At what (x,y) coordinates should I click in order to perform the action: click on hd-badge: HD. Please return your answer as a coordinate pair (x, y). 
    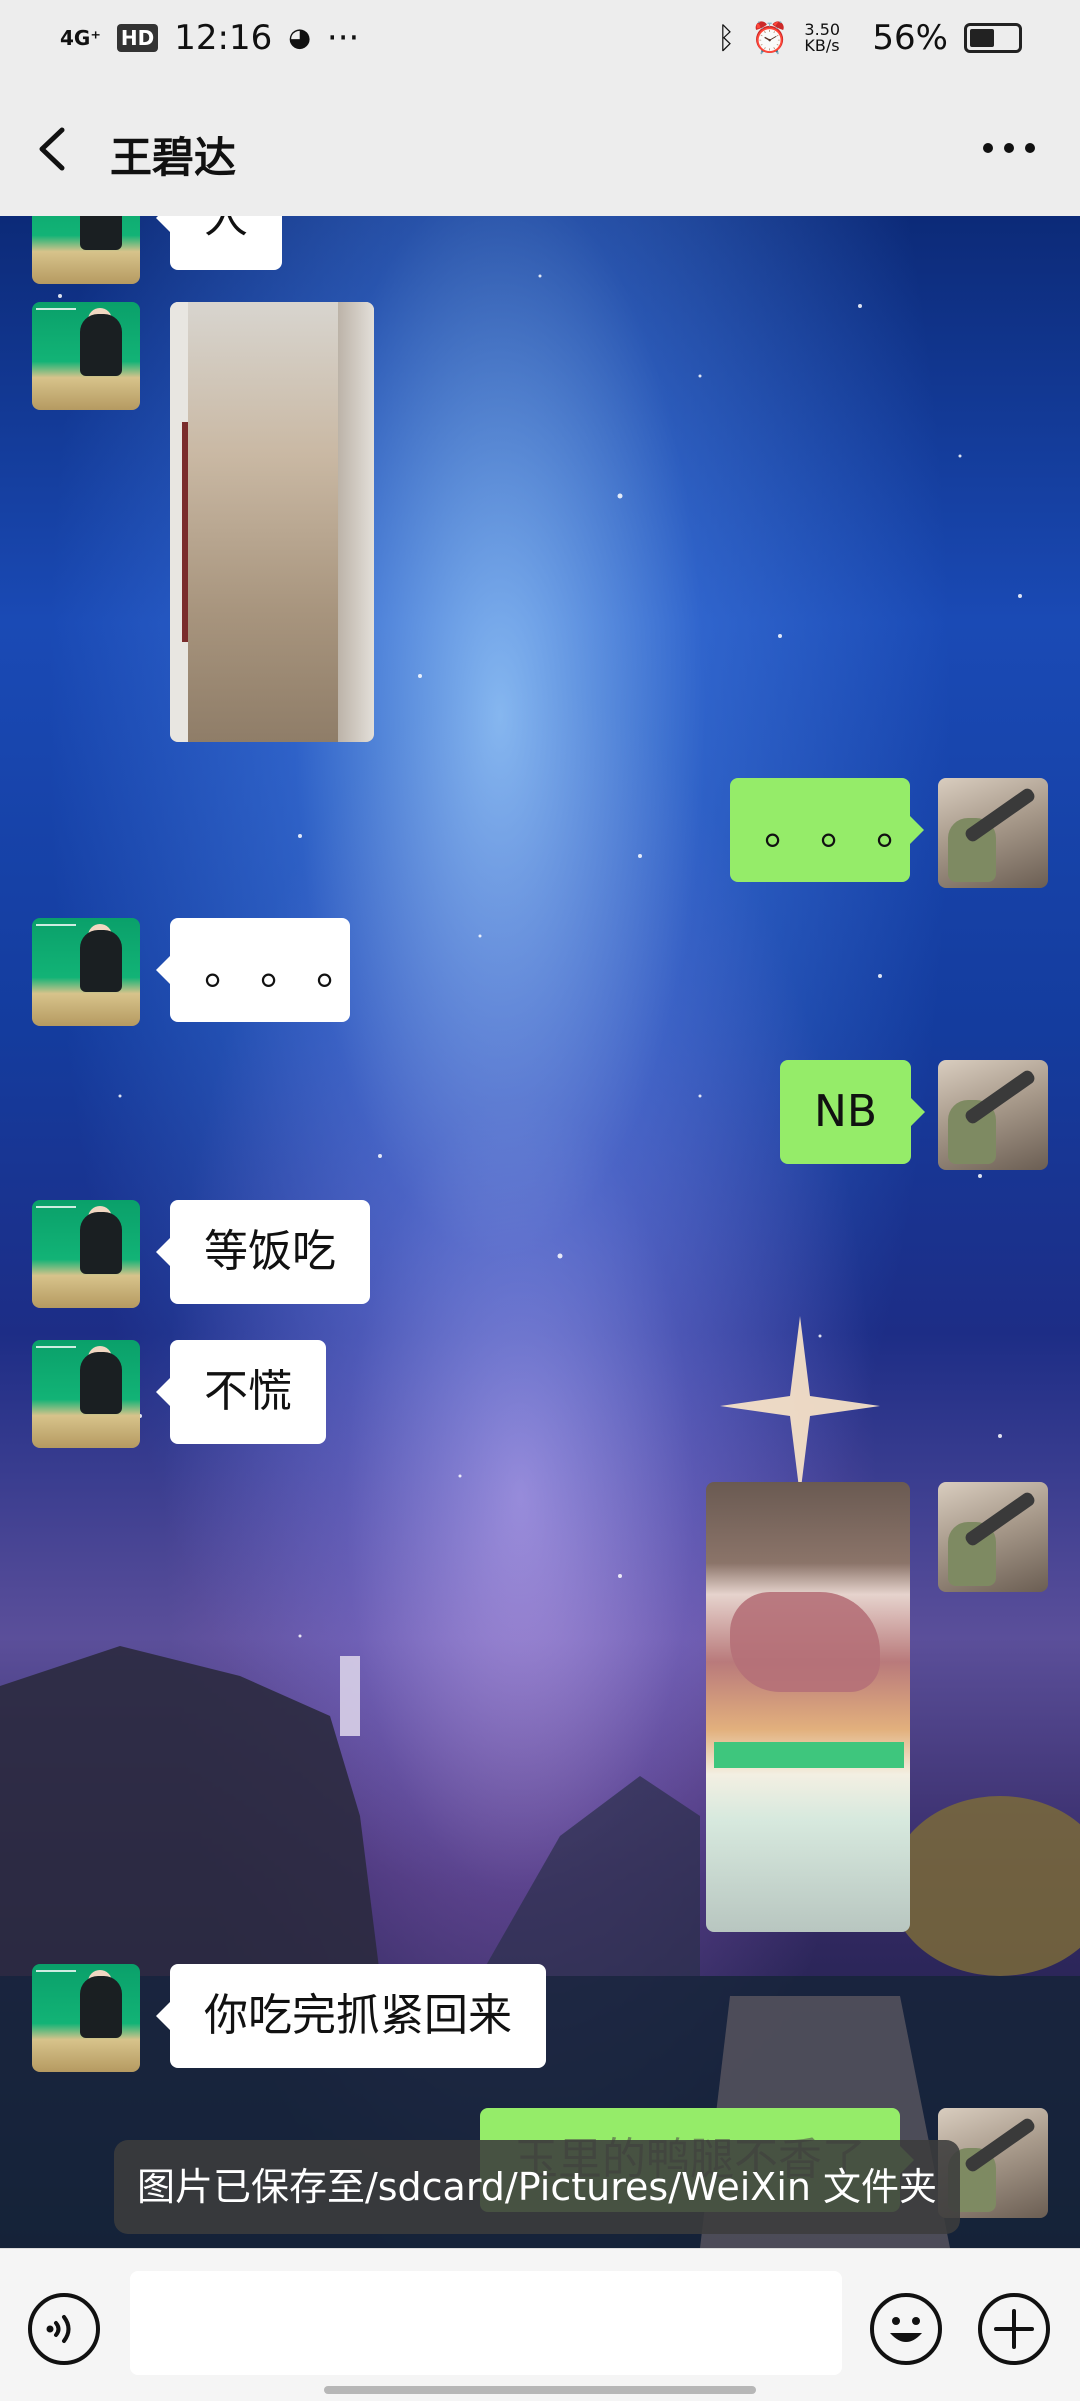
    Looking at the image, I should click on (137, 38).